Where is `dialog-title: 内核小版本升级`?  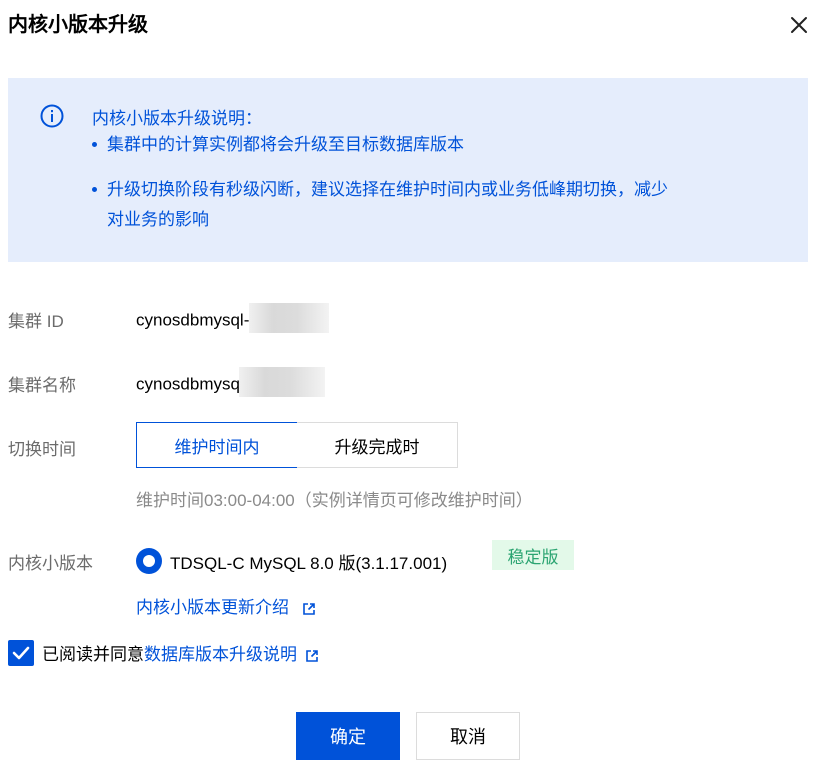 dialog-title: 内核小版本升级 is located at coordinates (78, 25).